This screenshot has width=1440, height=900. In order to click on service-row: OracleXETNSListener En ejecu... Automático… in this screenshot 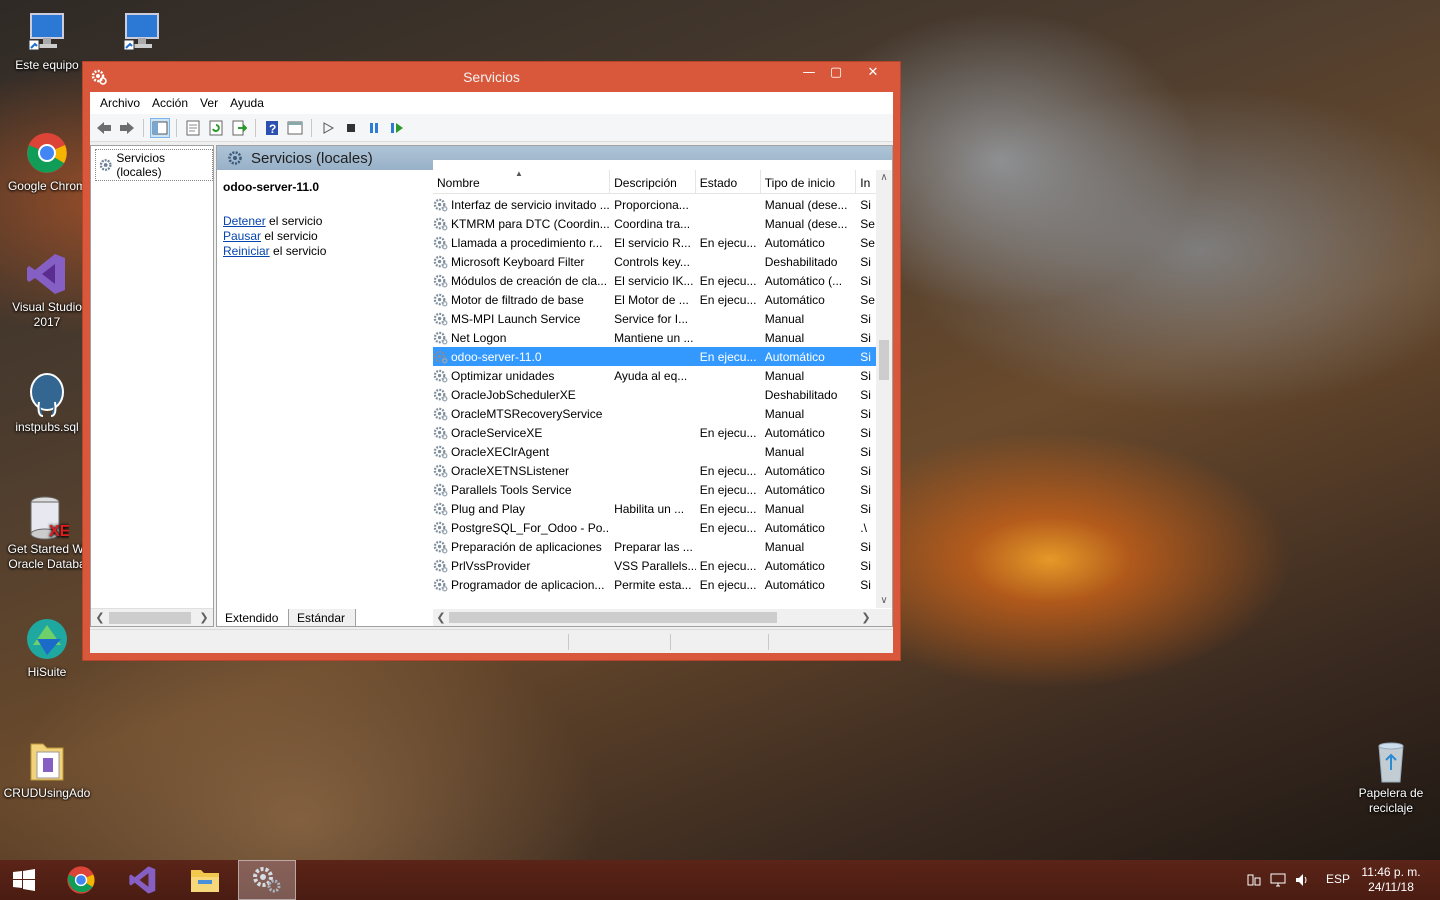, I will do `click(654, 470)`.